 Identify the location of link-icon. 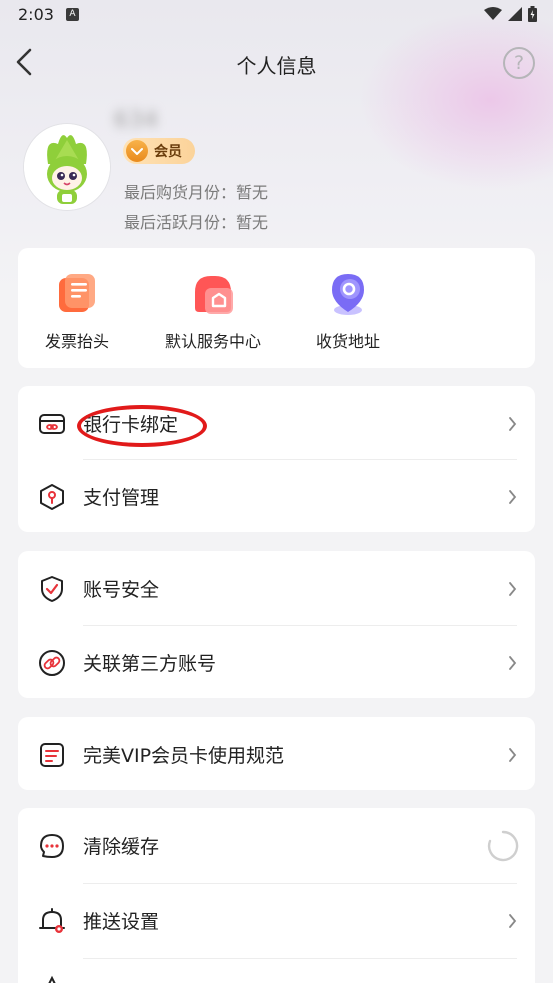
(52, 663).